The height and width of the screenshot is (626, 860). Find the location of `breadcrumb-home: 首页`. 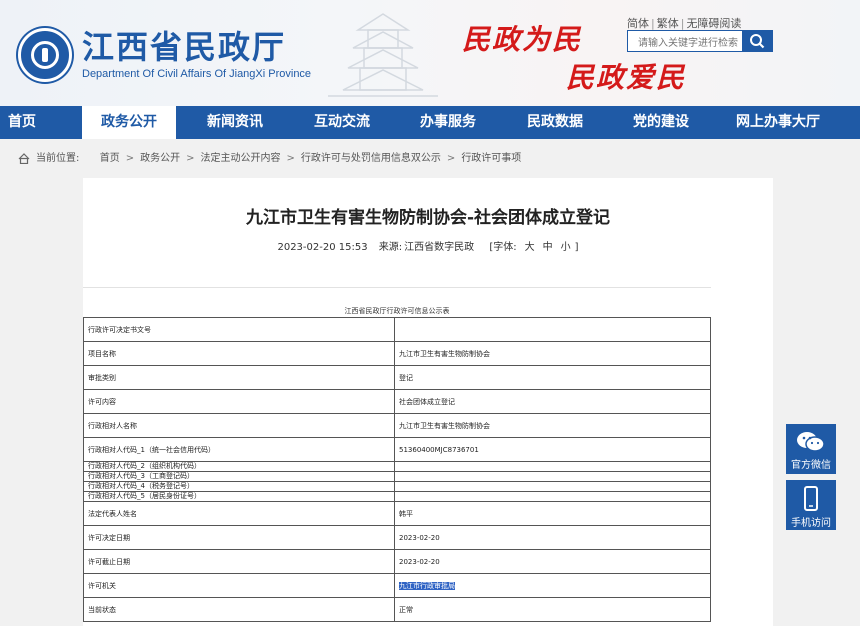

breadcrumb-home: 首页 is located at coordinates (110, 158).